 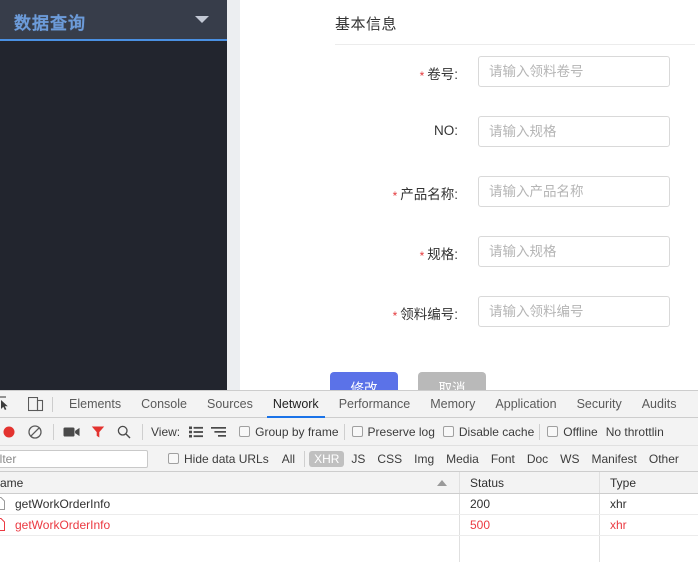 I want to click on search-icon, so click(x=124, y=432).